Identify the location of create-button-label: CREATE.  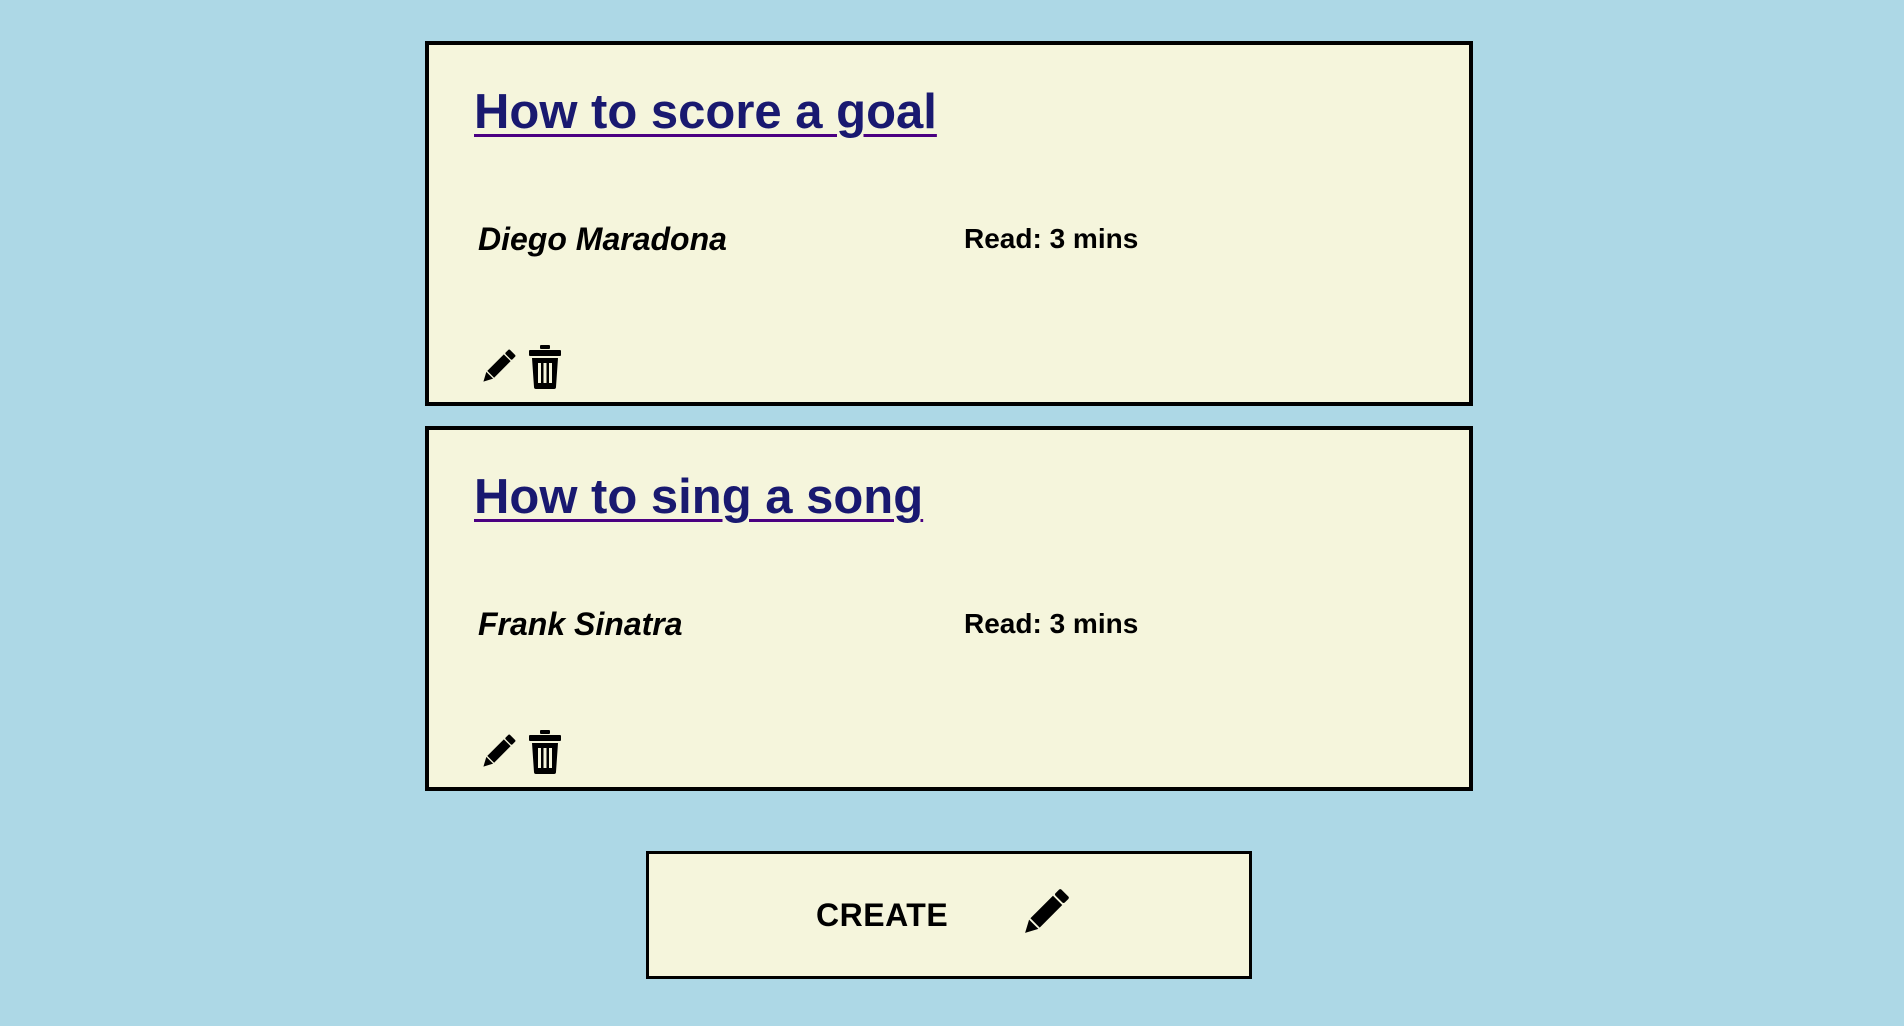
(882, 915).